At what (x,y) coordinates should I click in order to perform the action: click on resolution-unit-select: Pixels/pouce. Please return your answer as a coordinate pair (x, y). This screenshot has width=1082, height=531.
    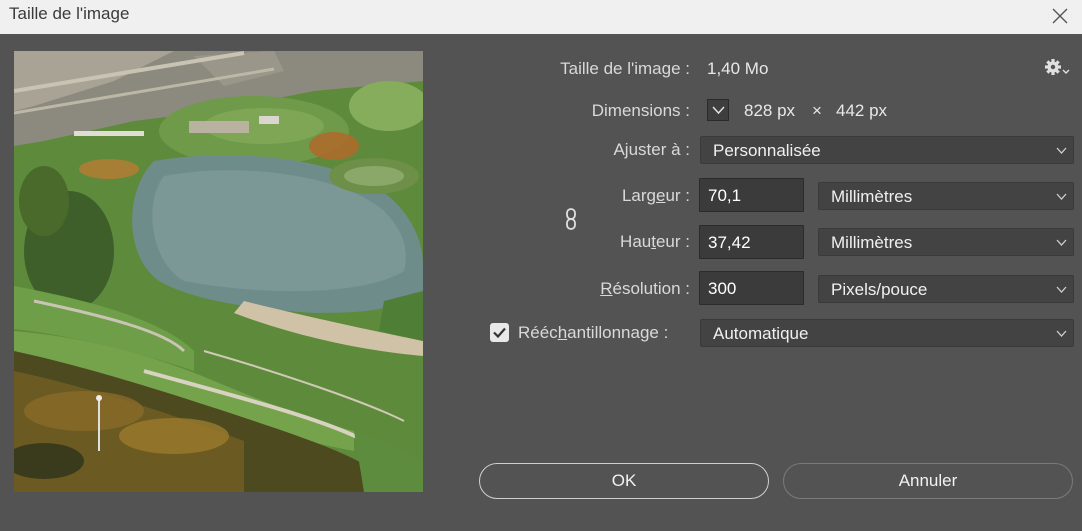
    Looking at the image, I should click on (946, 289).